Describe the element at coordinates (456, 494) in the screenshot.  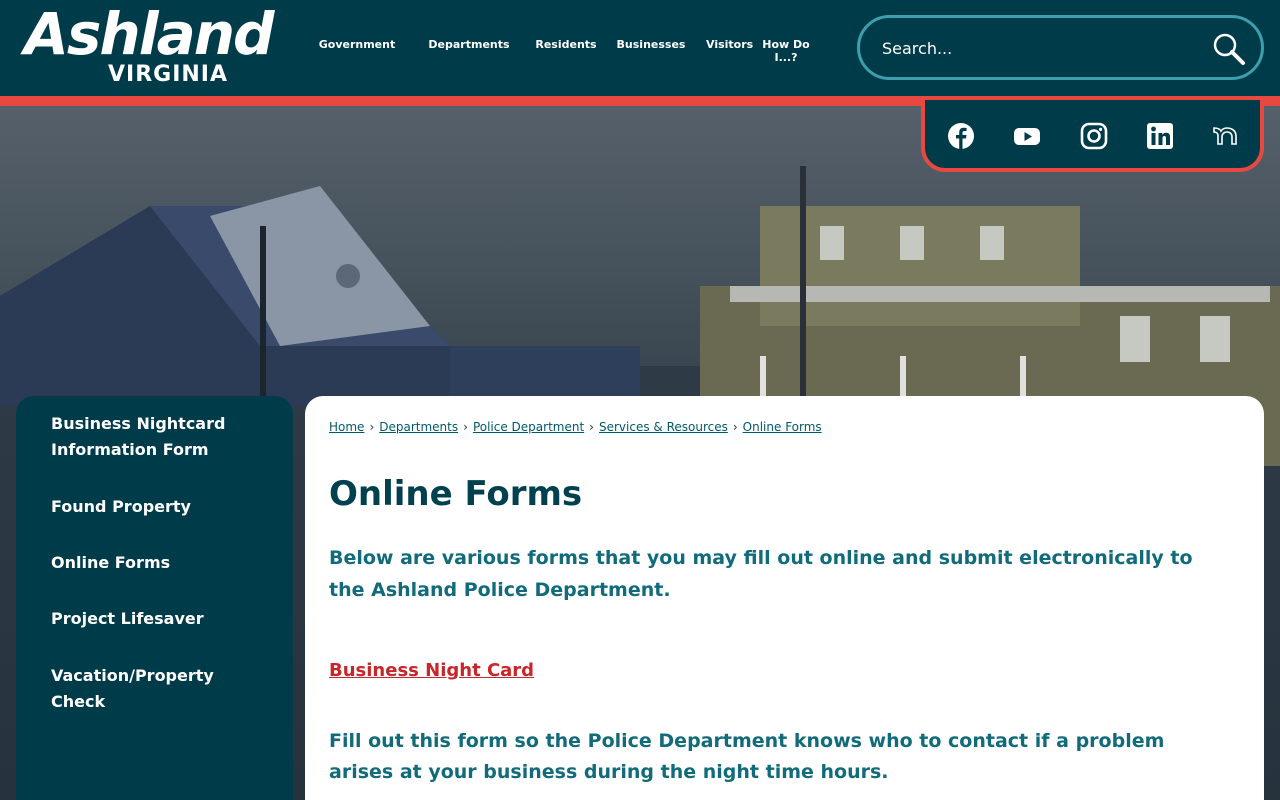
I see `page-title: Online Forms` at that location.